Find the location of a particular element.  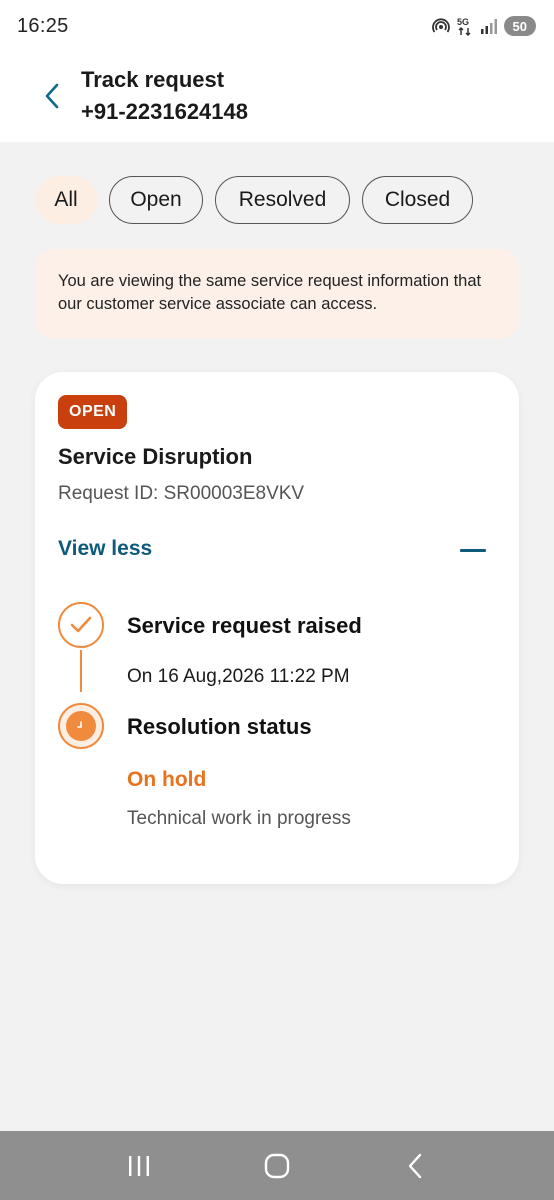

timeline-connector is located at coordinates (81, 671).